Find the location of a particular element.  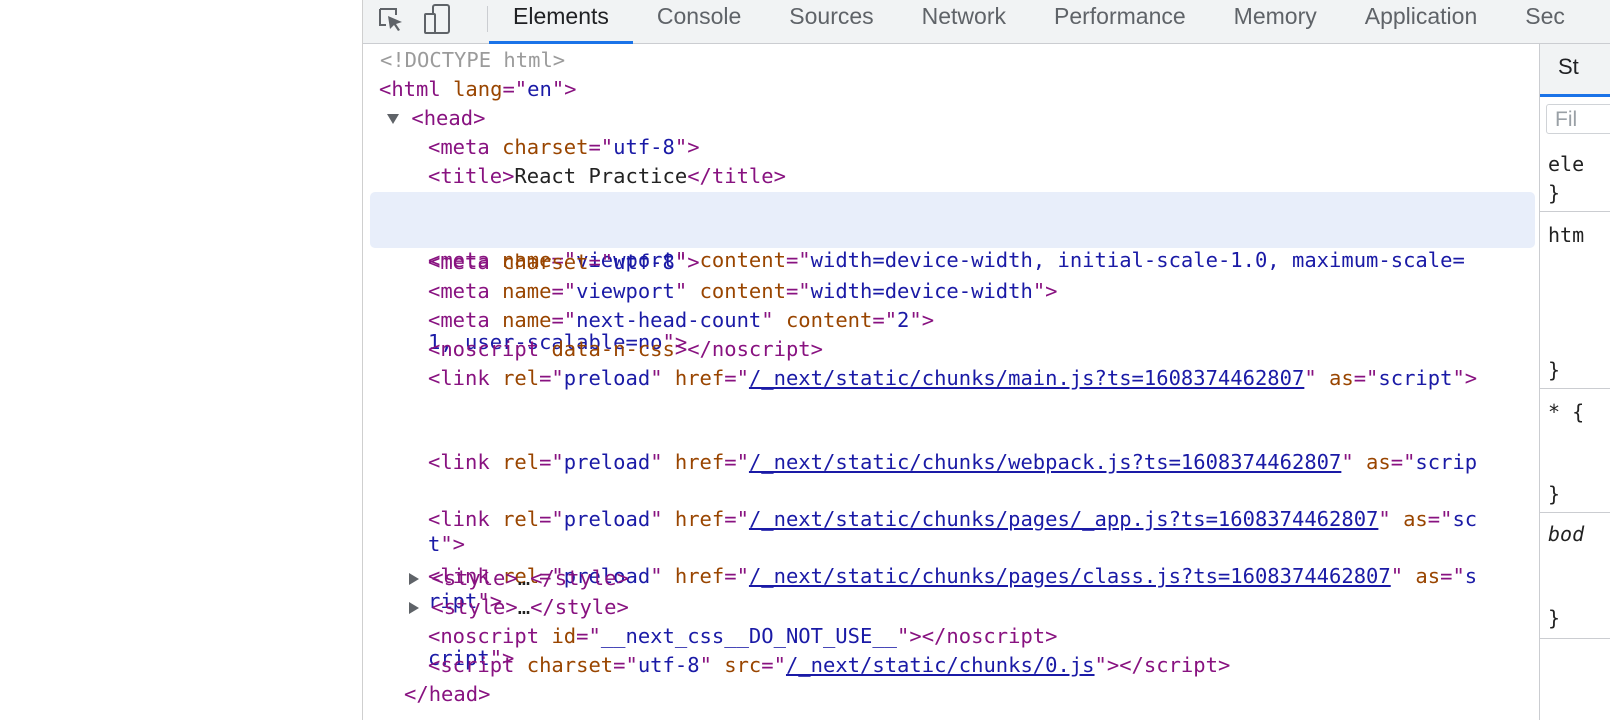

dom-node-noscript: <noscript data-n-css></noscript> is located at coordinates (951, 349).